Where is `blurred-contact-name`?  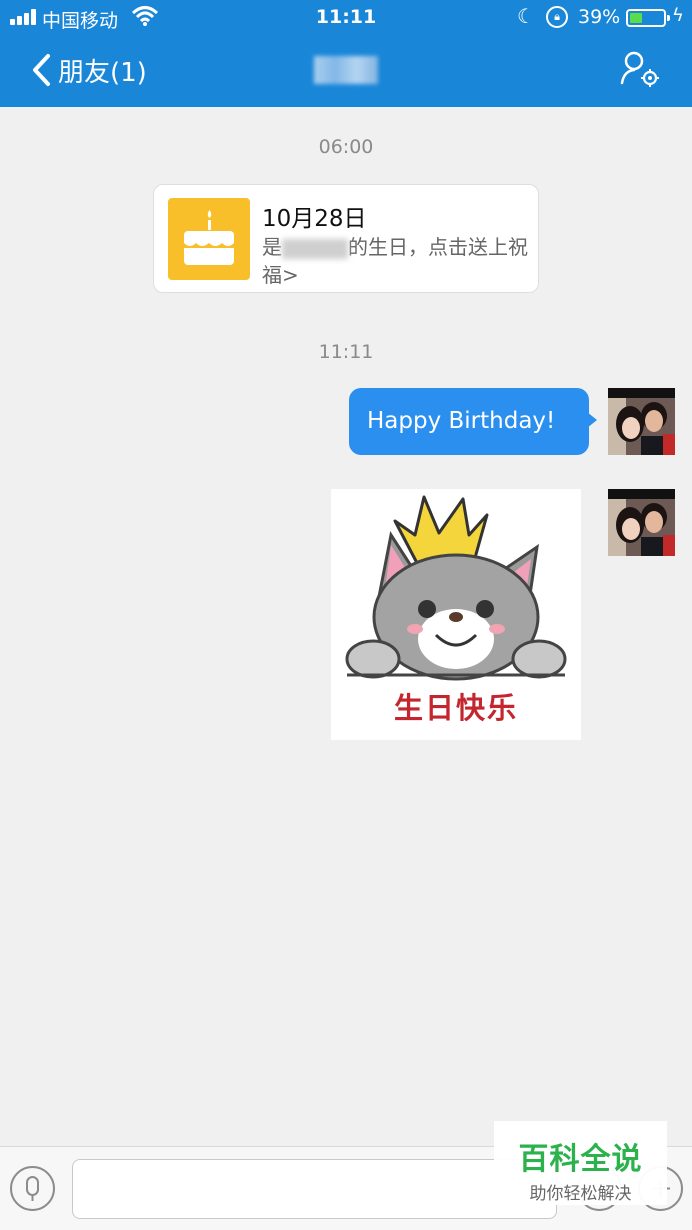 blurred-contact-name is located at coordinates (315, 248).